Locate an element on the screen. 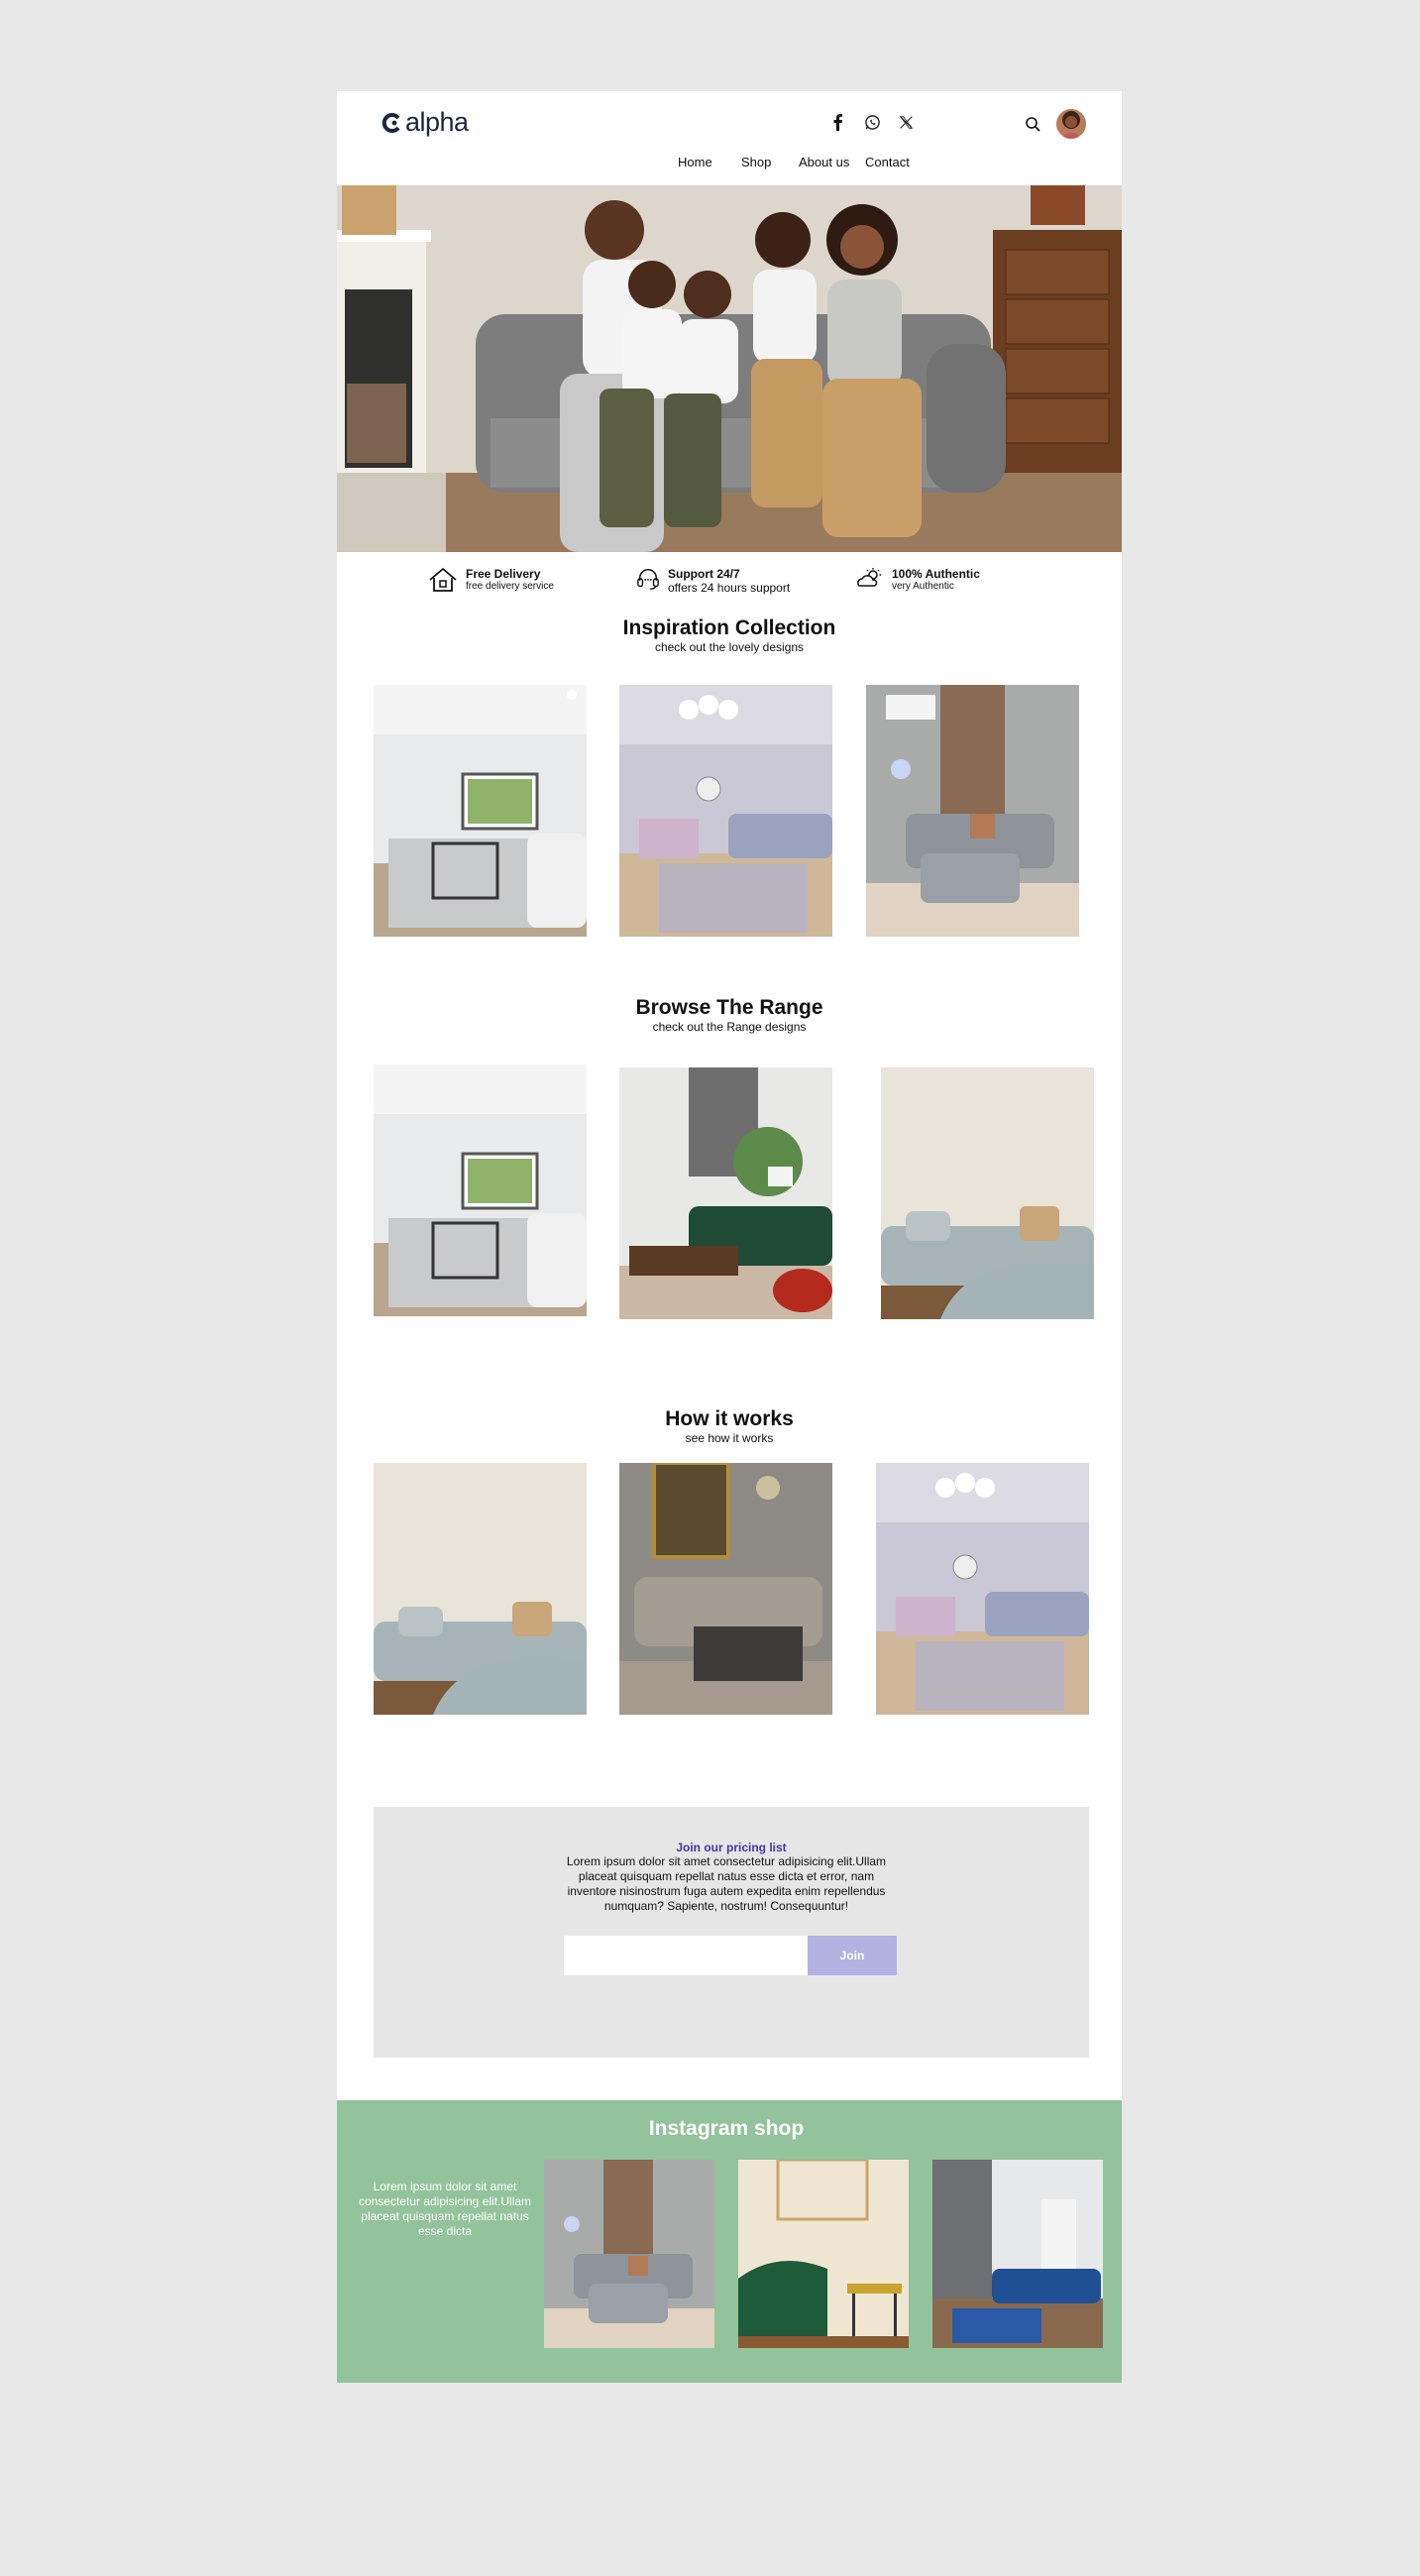 Image resolution: width=1420 pixels, height=2576 pixels. main-nav: Home Shop About us Contact is located at coordinates (802, 162).